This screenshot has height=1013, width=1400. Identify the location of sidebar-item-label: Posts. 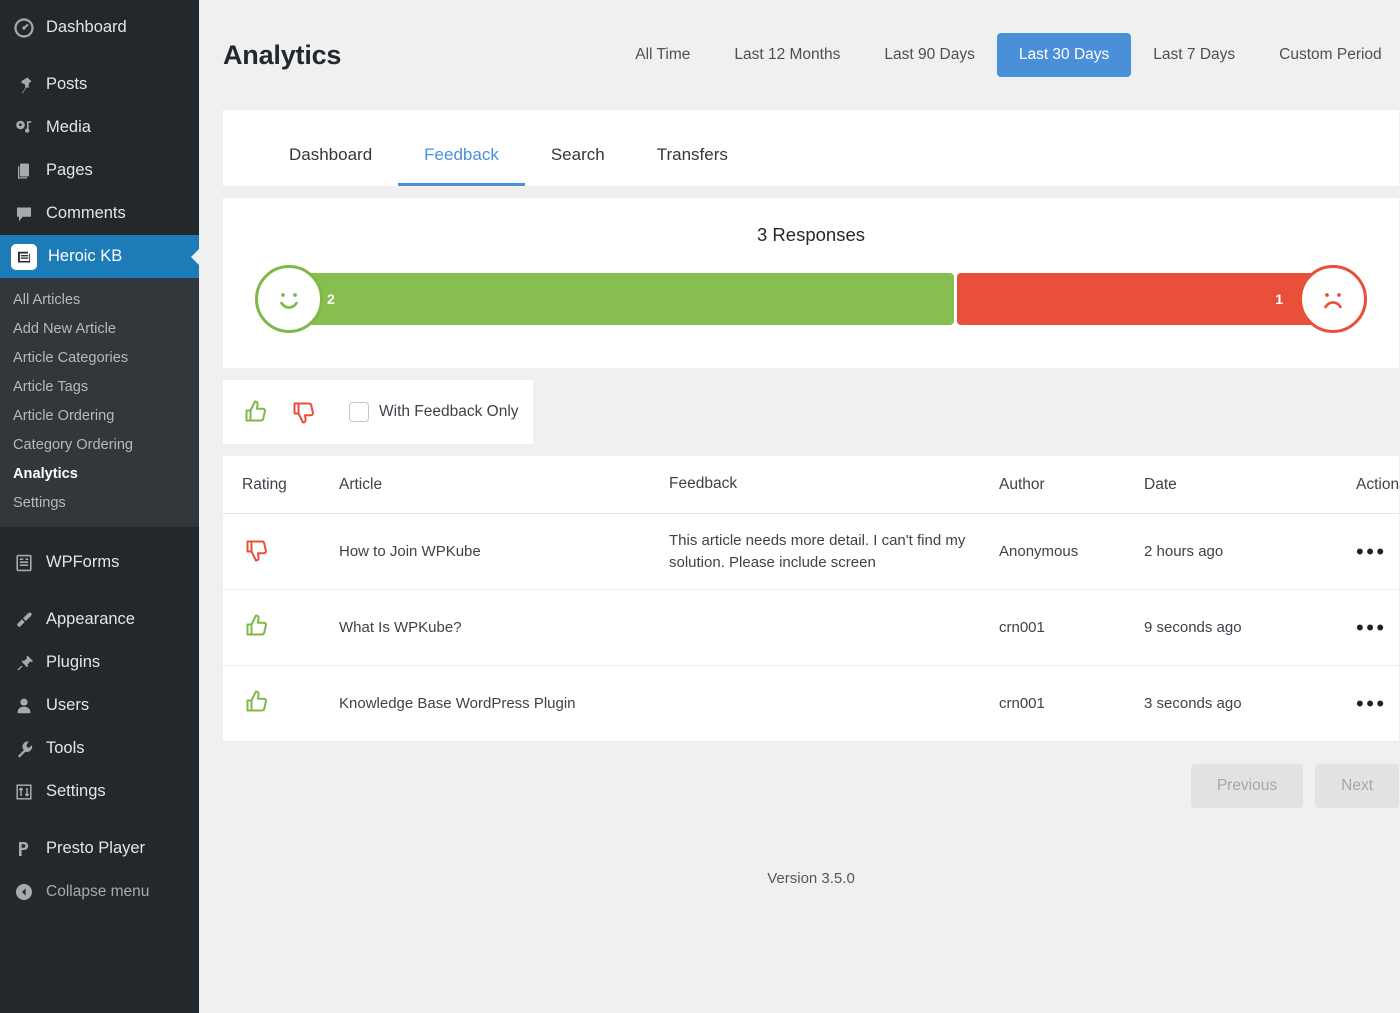
(67, 84).